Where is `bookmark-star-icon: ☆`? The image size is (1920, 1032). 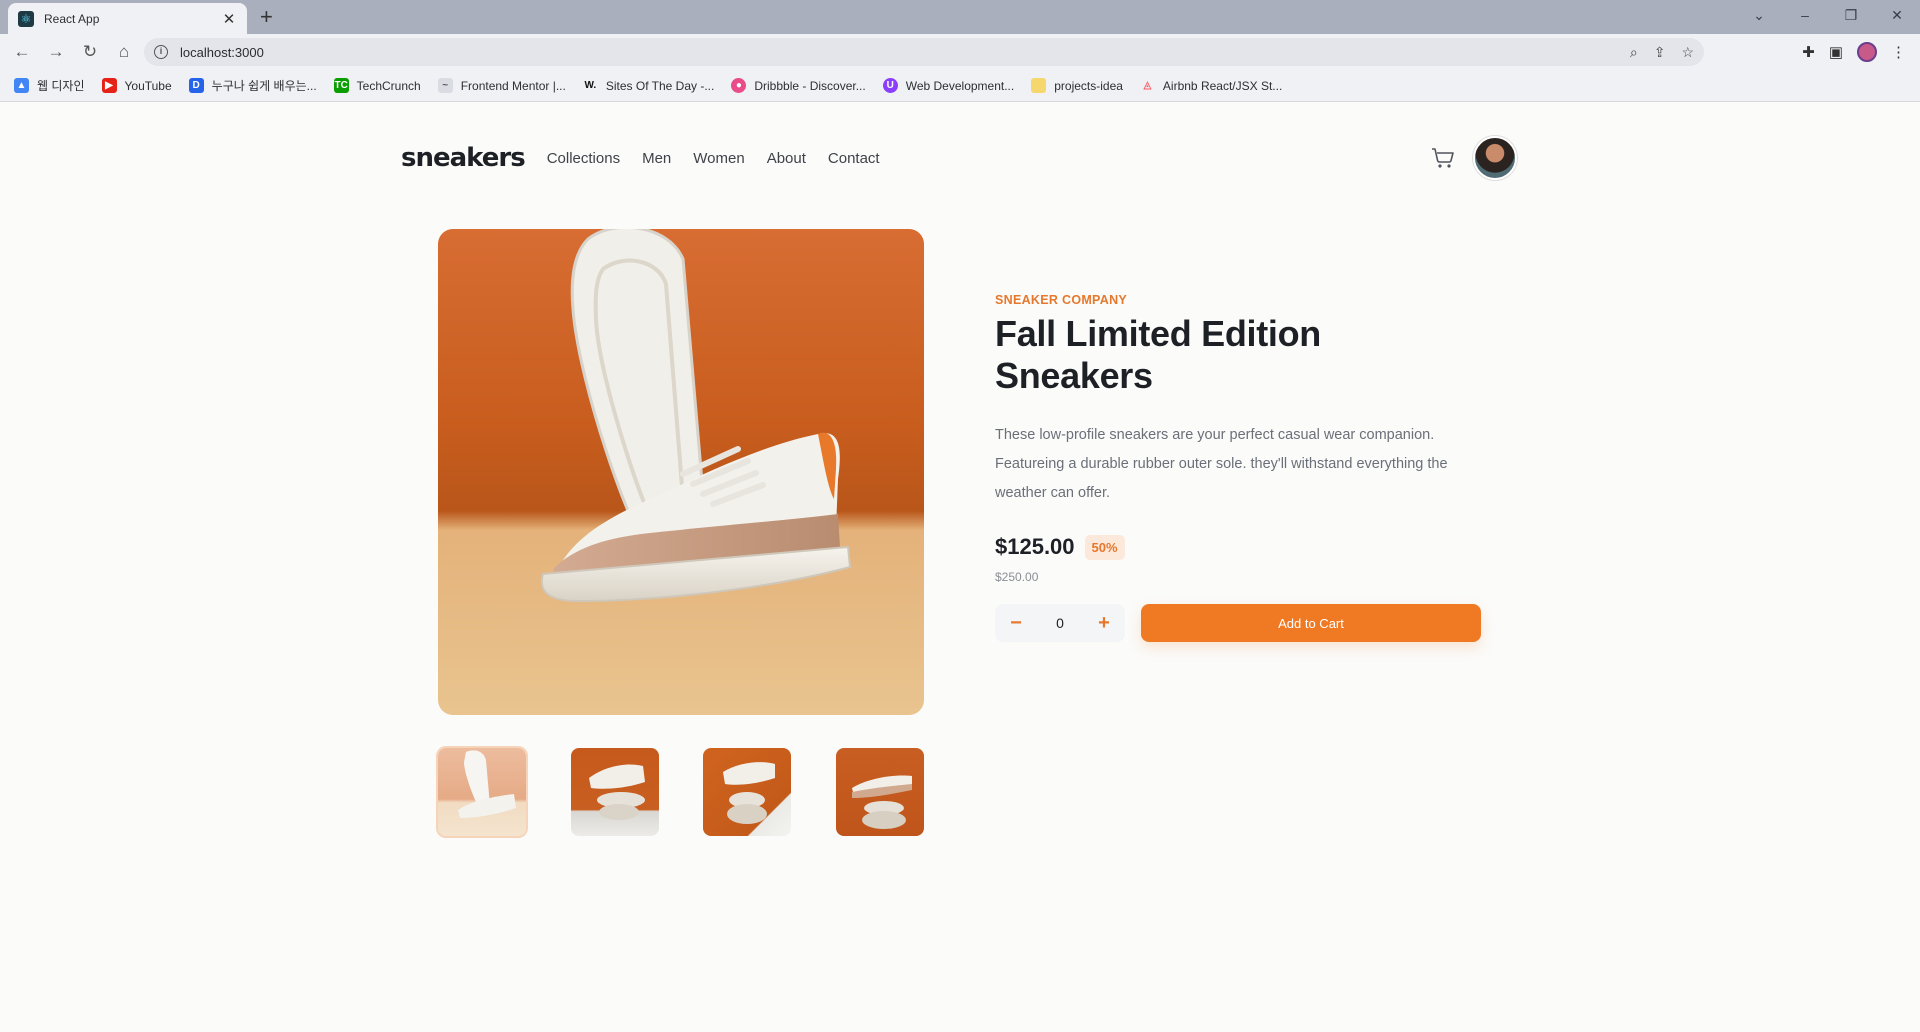 bookmark-star-icon: ☆ is located at coordinates (1687, 52).